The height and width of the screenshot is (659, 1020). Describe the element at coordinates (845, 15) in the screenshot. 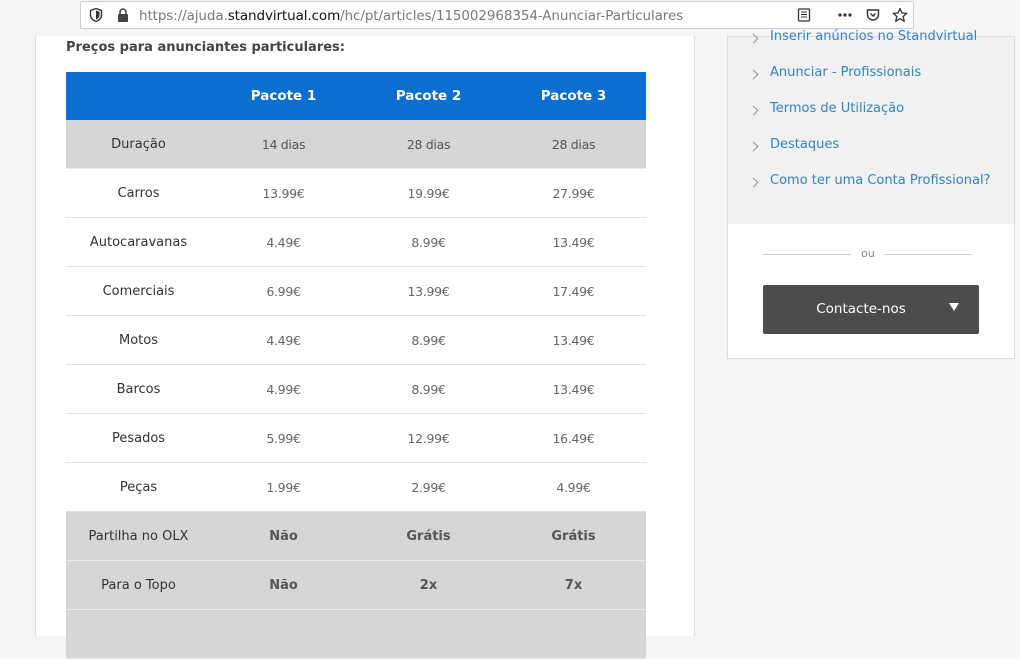

I see `more-icon` at that location.